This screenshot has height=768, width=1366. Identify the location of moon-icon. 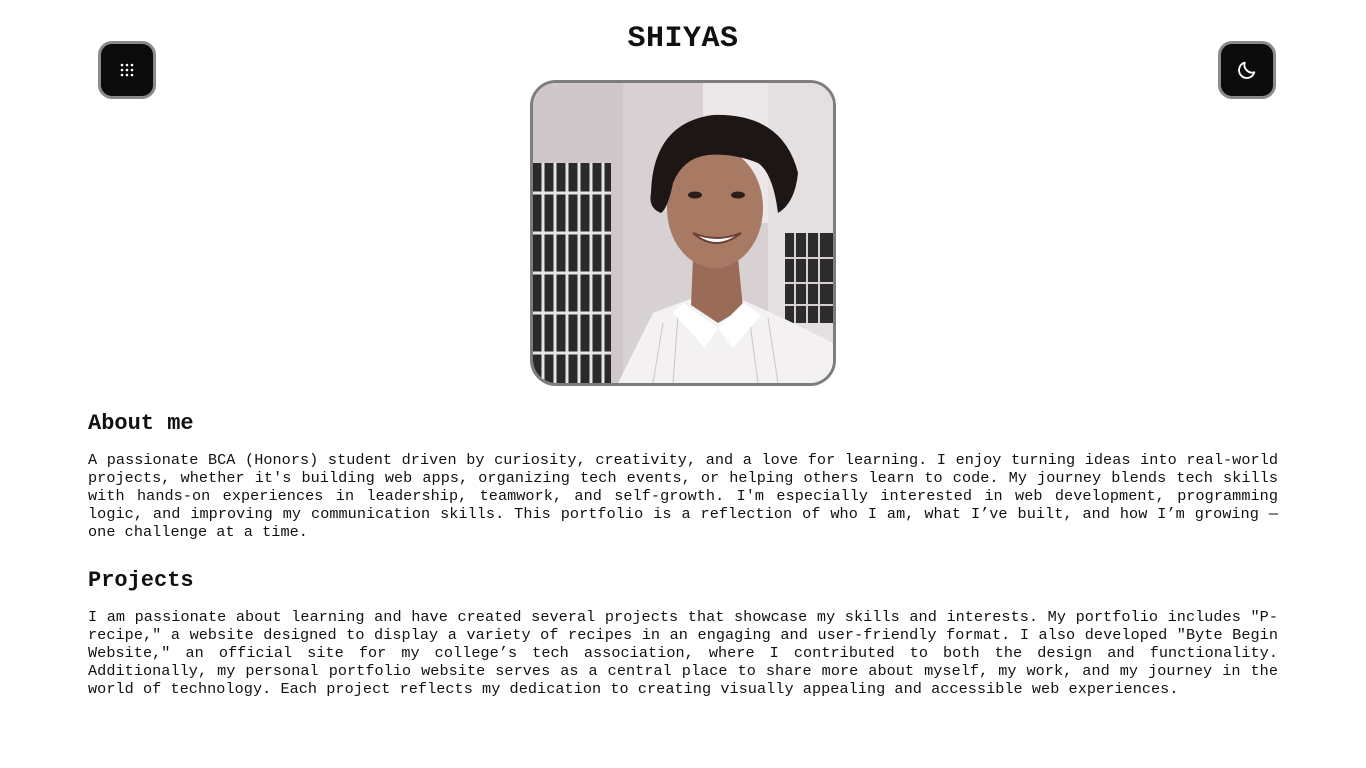
(1247, 70).